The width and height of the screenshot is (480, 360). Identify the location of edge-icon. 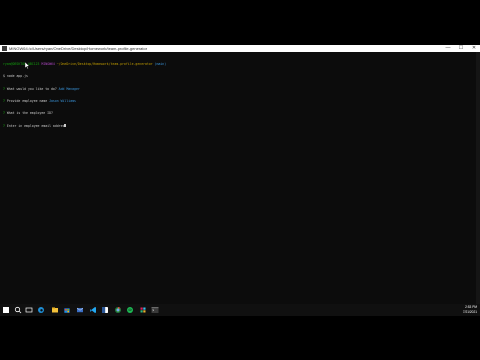
(41, 310).